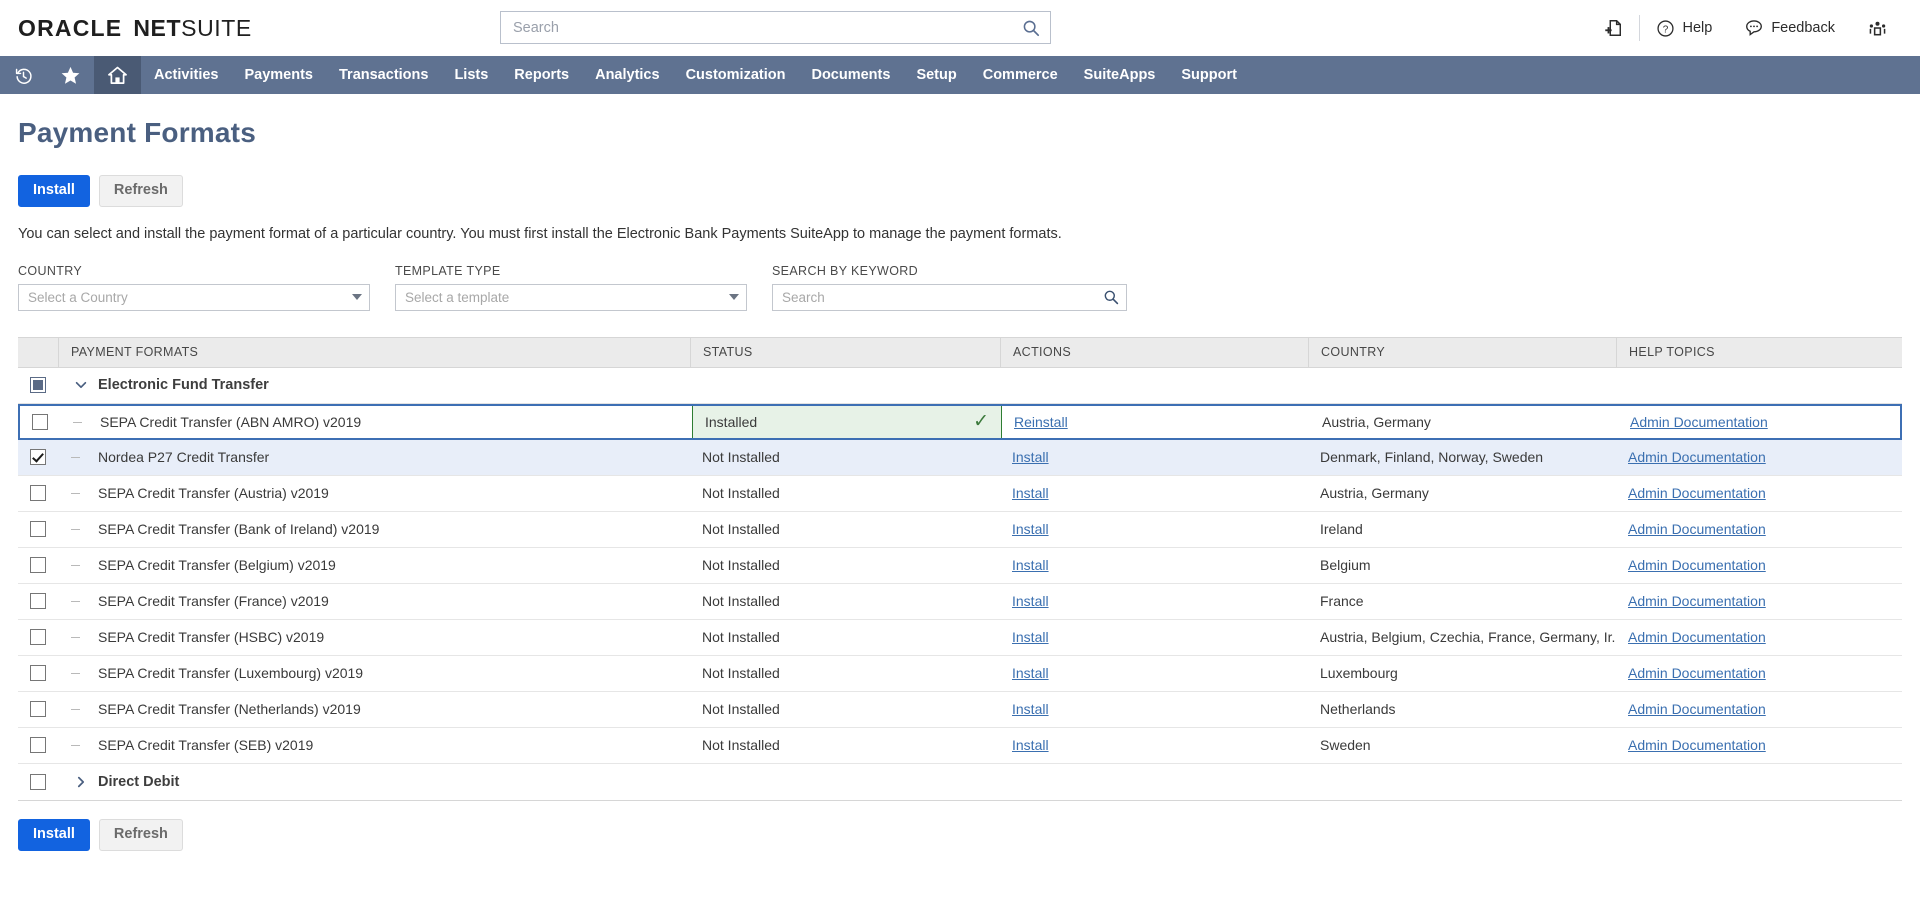  What do you see at coordinates (541, 75) in the screenshot?
I see `nav-item-reports: Reports` at bounding box center [541, 75].